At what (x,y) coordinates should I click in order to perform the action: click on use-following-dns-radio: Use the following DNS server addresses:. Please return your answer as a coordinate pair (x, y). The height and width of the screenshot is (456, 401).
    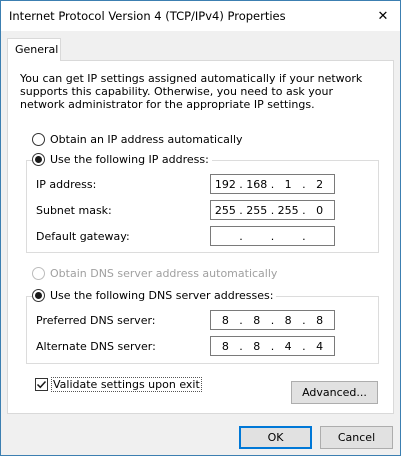
    Looking at the image, I should click on (154, 295).